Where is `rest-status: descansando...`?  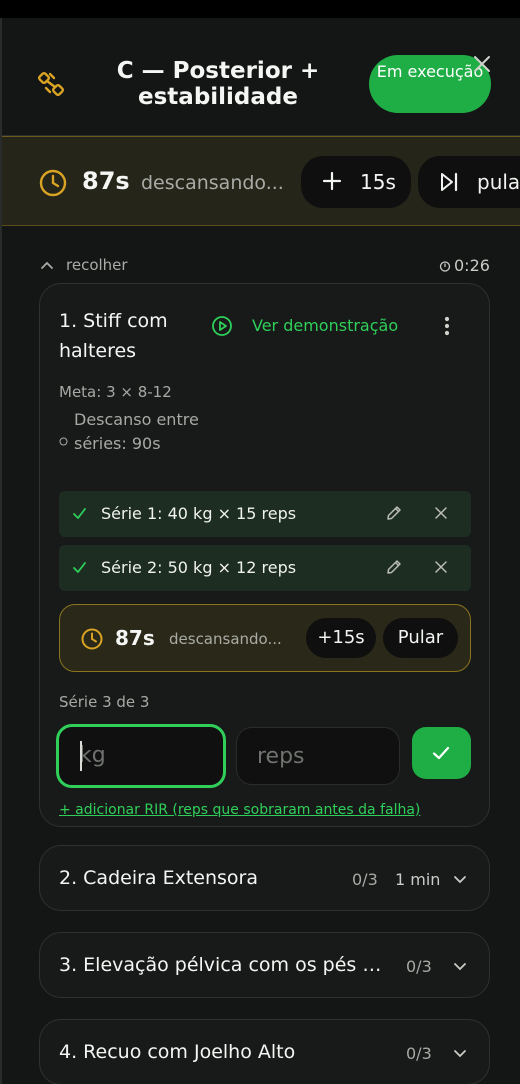 rest-status: descansando... is located at coordinates (212, 183).